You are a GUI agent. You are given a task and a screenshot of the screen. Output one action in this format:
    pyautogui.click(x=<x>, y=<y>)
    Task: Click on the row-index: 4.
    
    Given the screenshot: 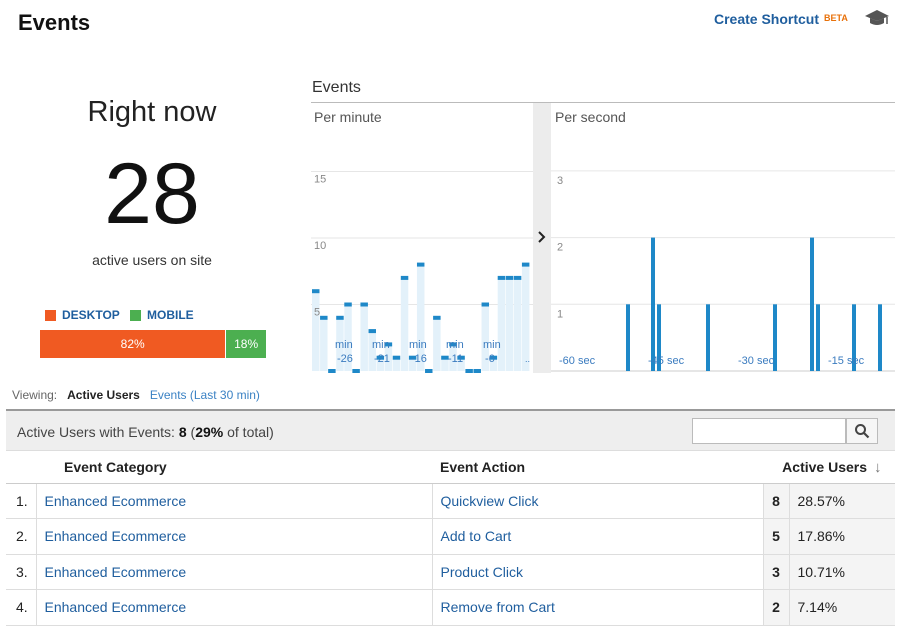 What is the action you would take?
    pyautogui.click(x=21, y=607)
    